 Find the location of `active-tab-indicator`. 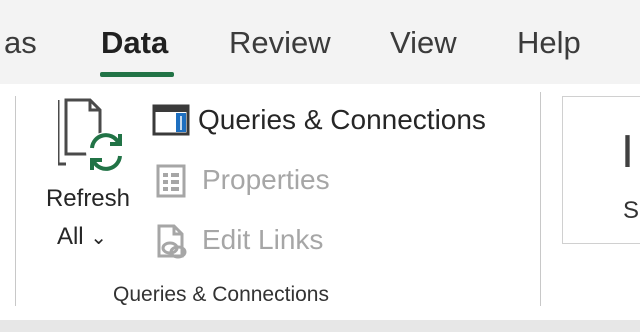

active-tab-indicator is located at coordinates (137, 74).